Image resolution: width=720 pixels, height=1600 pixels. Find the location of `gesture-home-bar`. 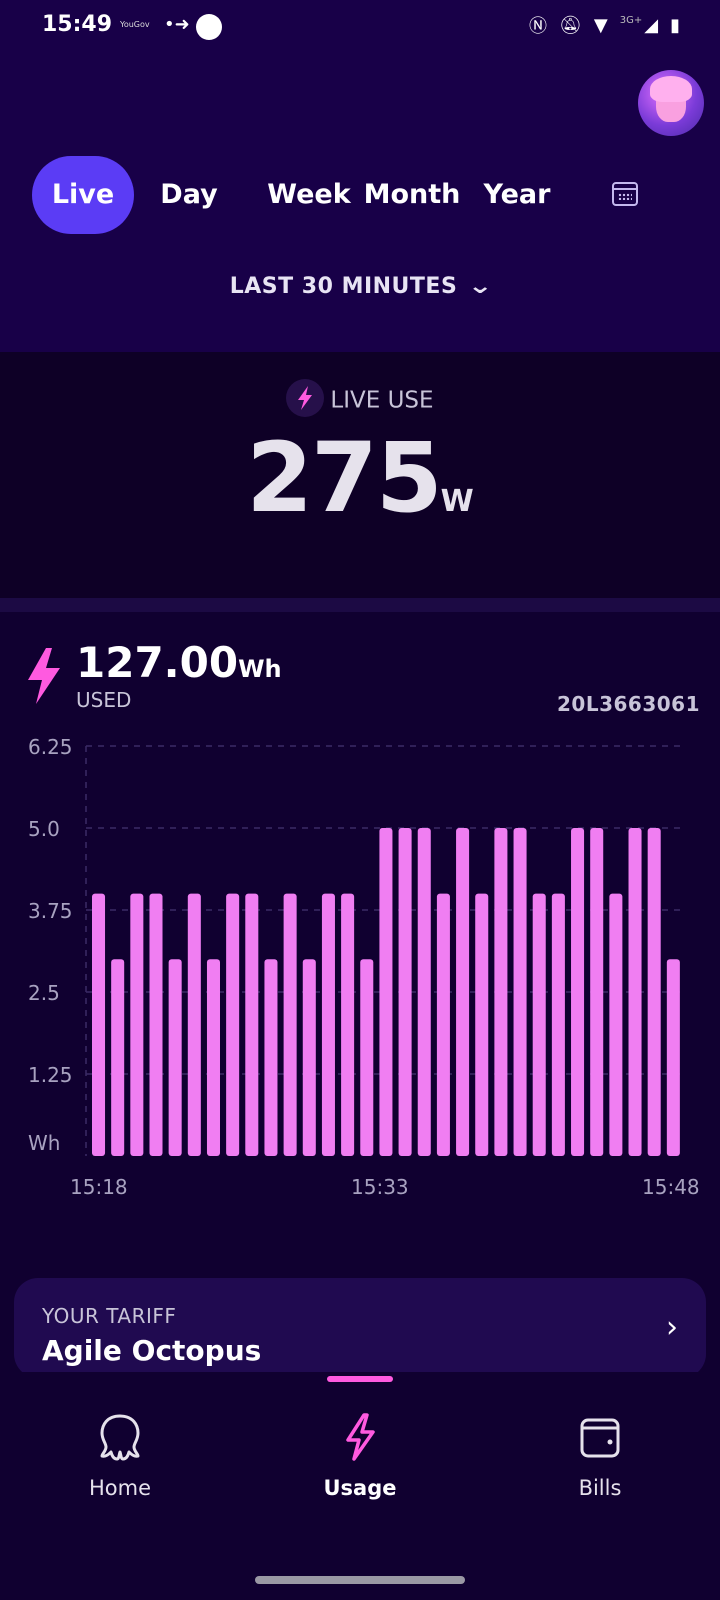

gesture-home-bar is located at coordinates (360, 1580).